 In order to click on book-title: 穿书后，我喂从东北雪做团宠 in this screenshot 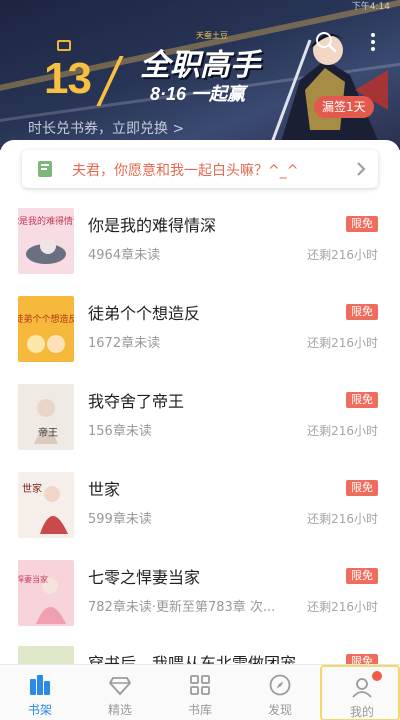, I will do `click(192, 659)`.